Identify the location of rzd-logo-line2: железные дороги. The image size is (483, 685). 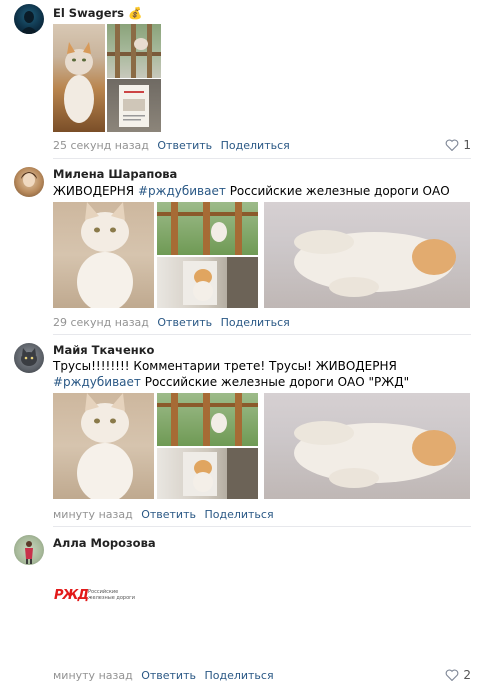
(112, 598).